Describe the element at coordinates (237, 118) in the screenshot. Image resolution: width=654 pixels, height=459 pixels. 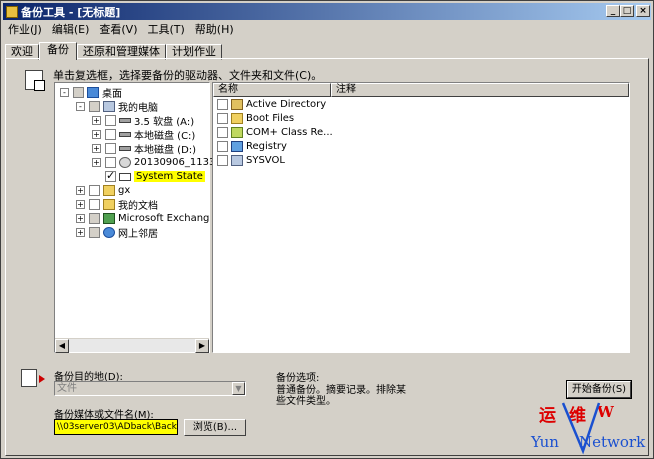
I see `boot-files-icon` at that location.